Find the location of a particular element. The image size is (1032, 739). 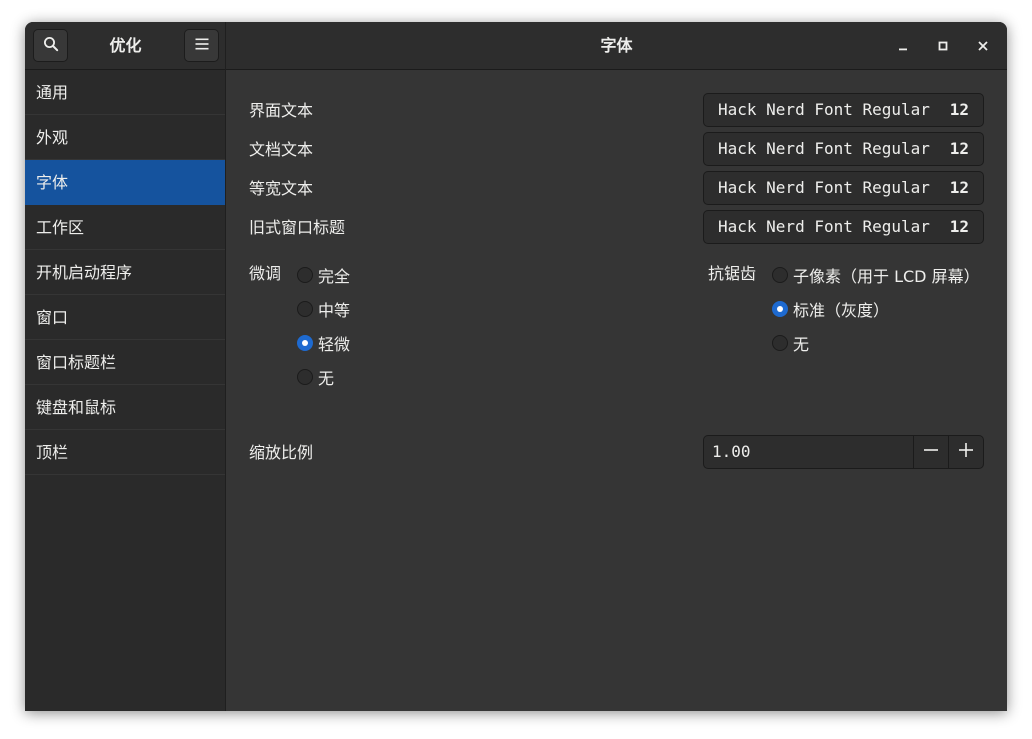

minus-icon is located at coordinates (931, 452).